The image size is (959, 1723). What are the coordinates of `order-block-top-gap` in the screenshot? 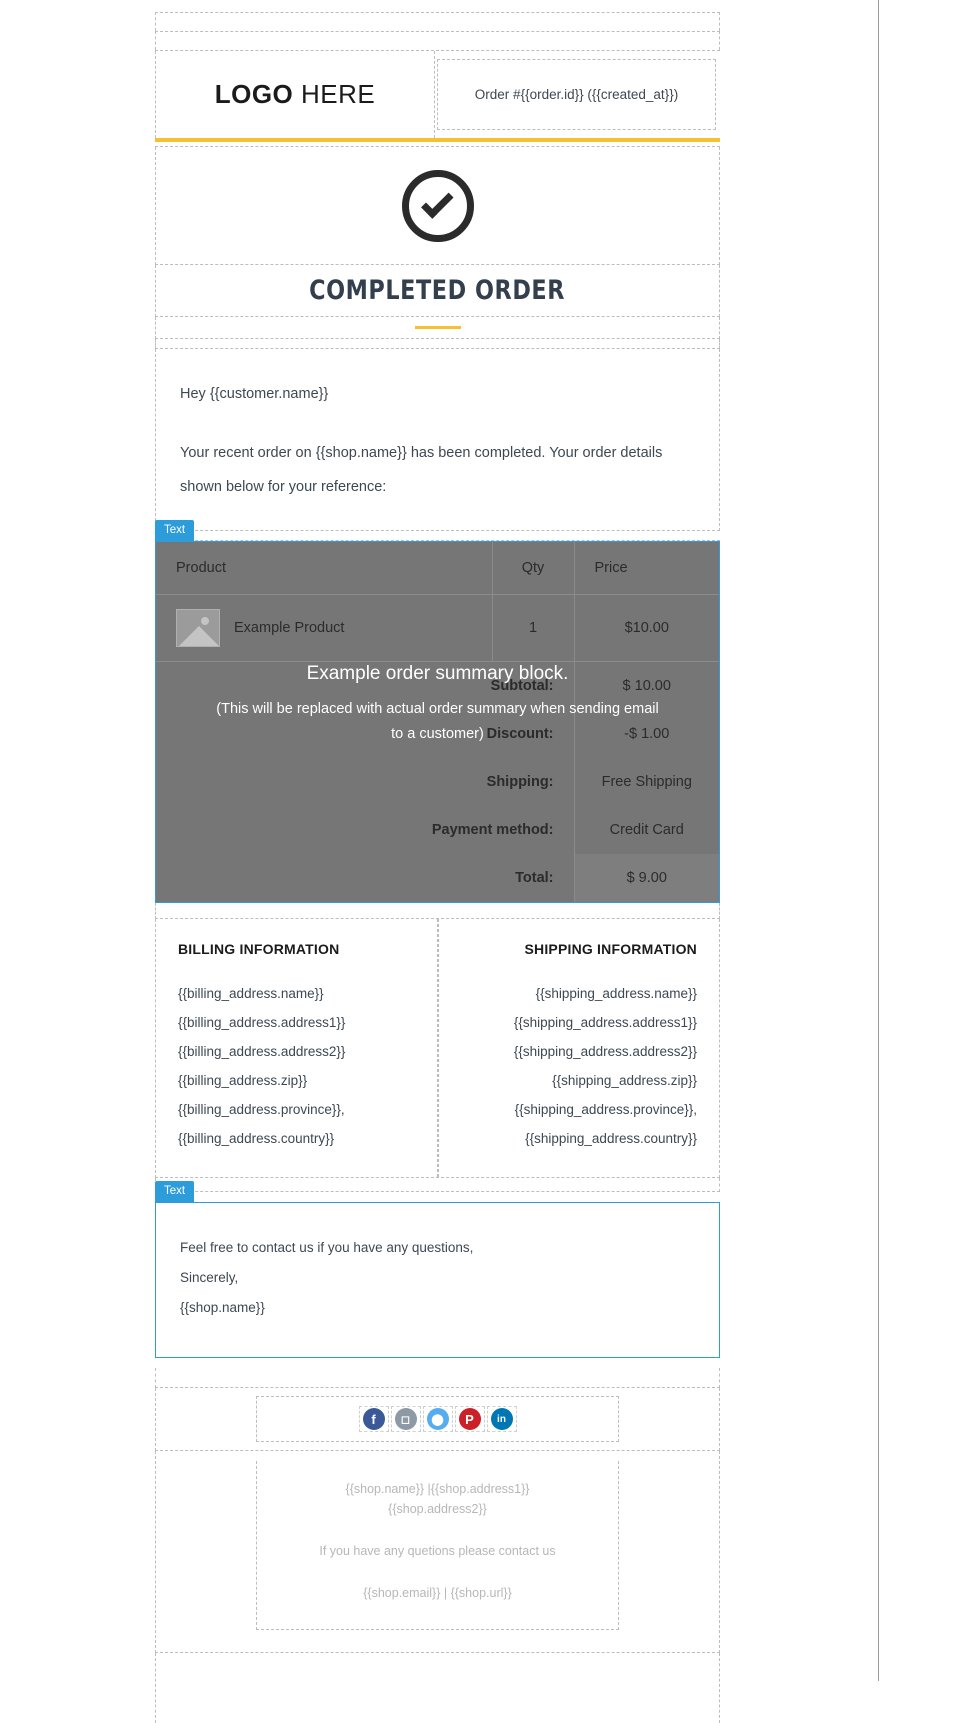 It's located at (437, 536).